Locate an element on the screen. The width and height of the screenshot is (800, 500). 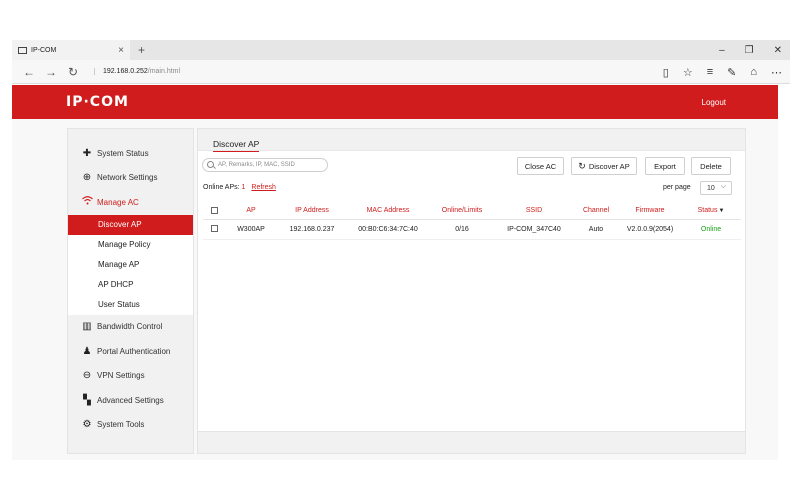
sidebar-item-advanced-settings: ▚ Advanced Settings is located at coordinates (130, 400).